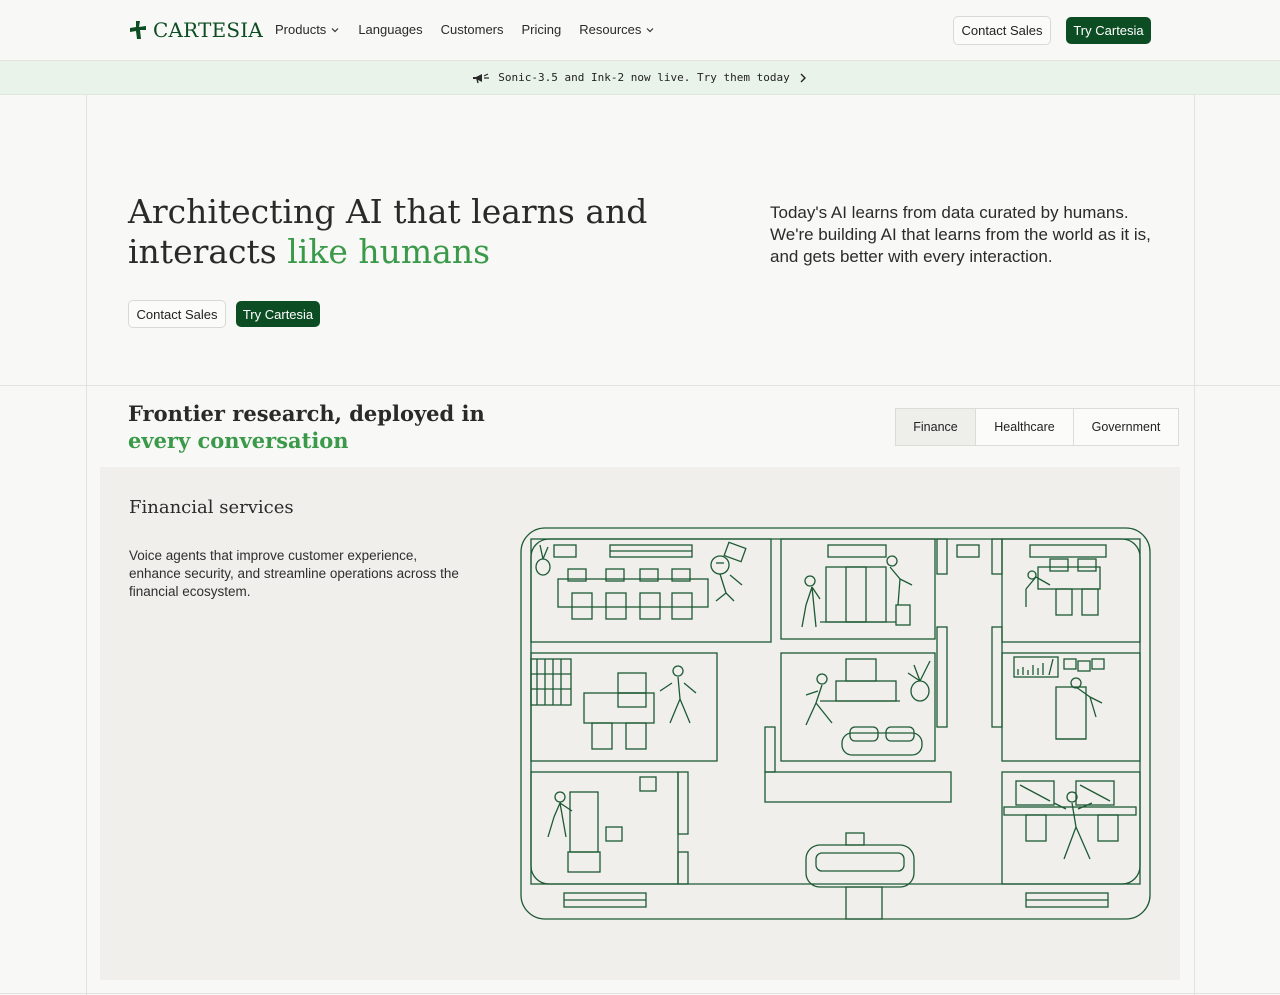 The image size is (1280, 995). I want to click on nav-item-customers: Customers, so click(472, 29).